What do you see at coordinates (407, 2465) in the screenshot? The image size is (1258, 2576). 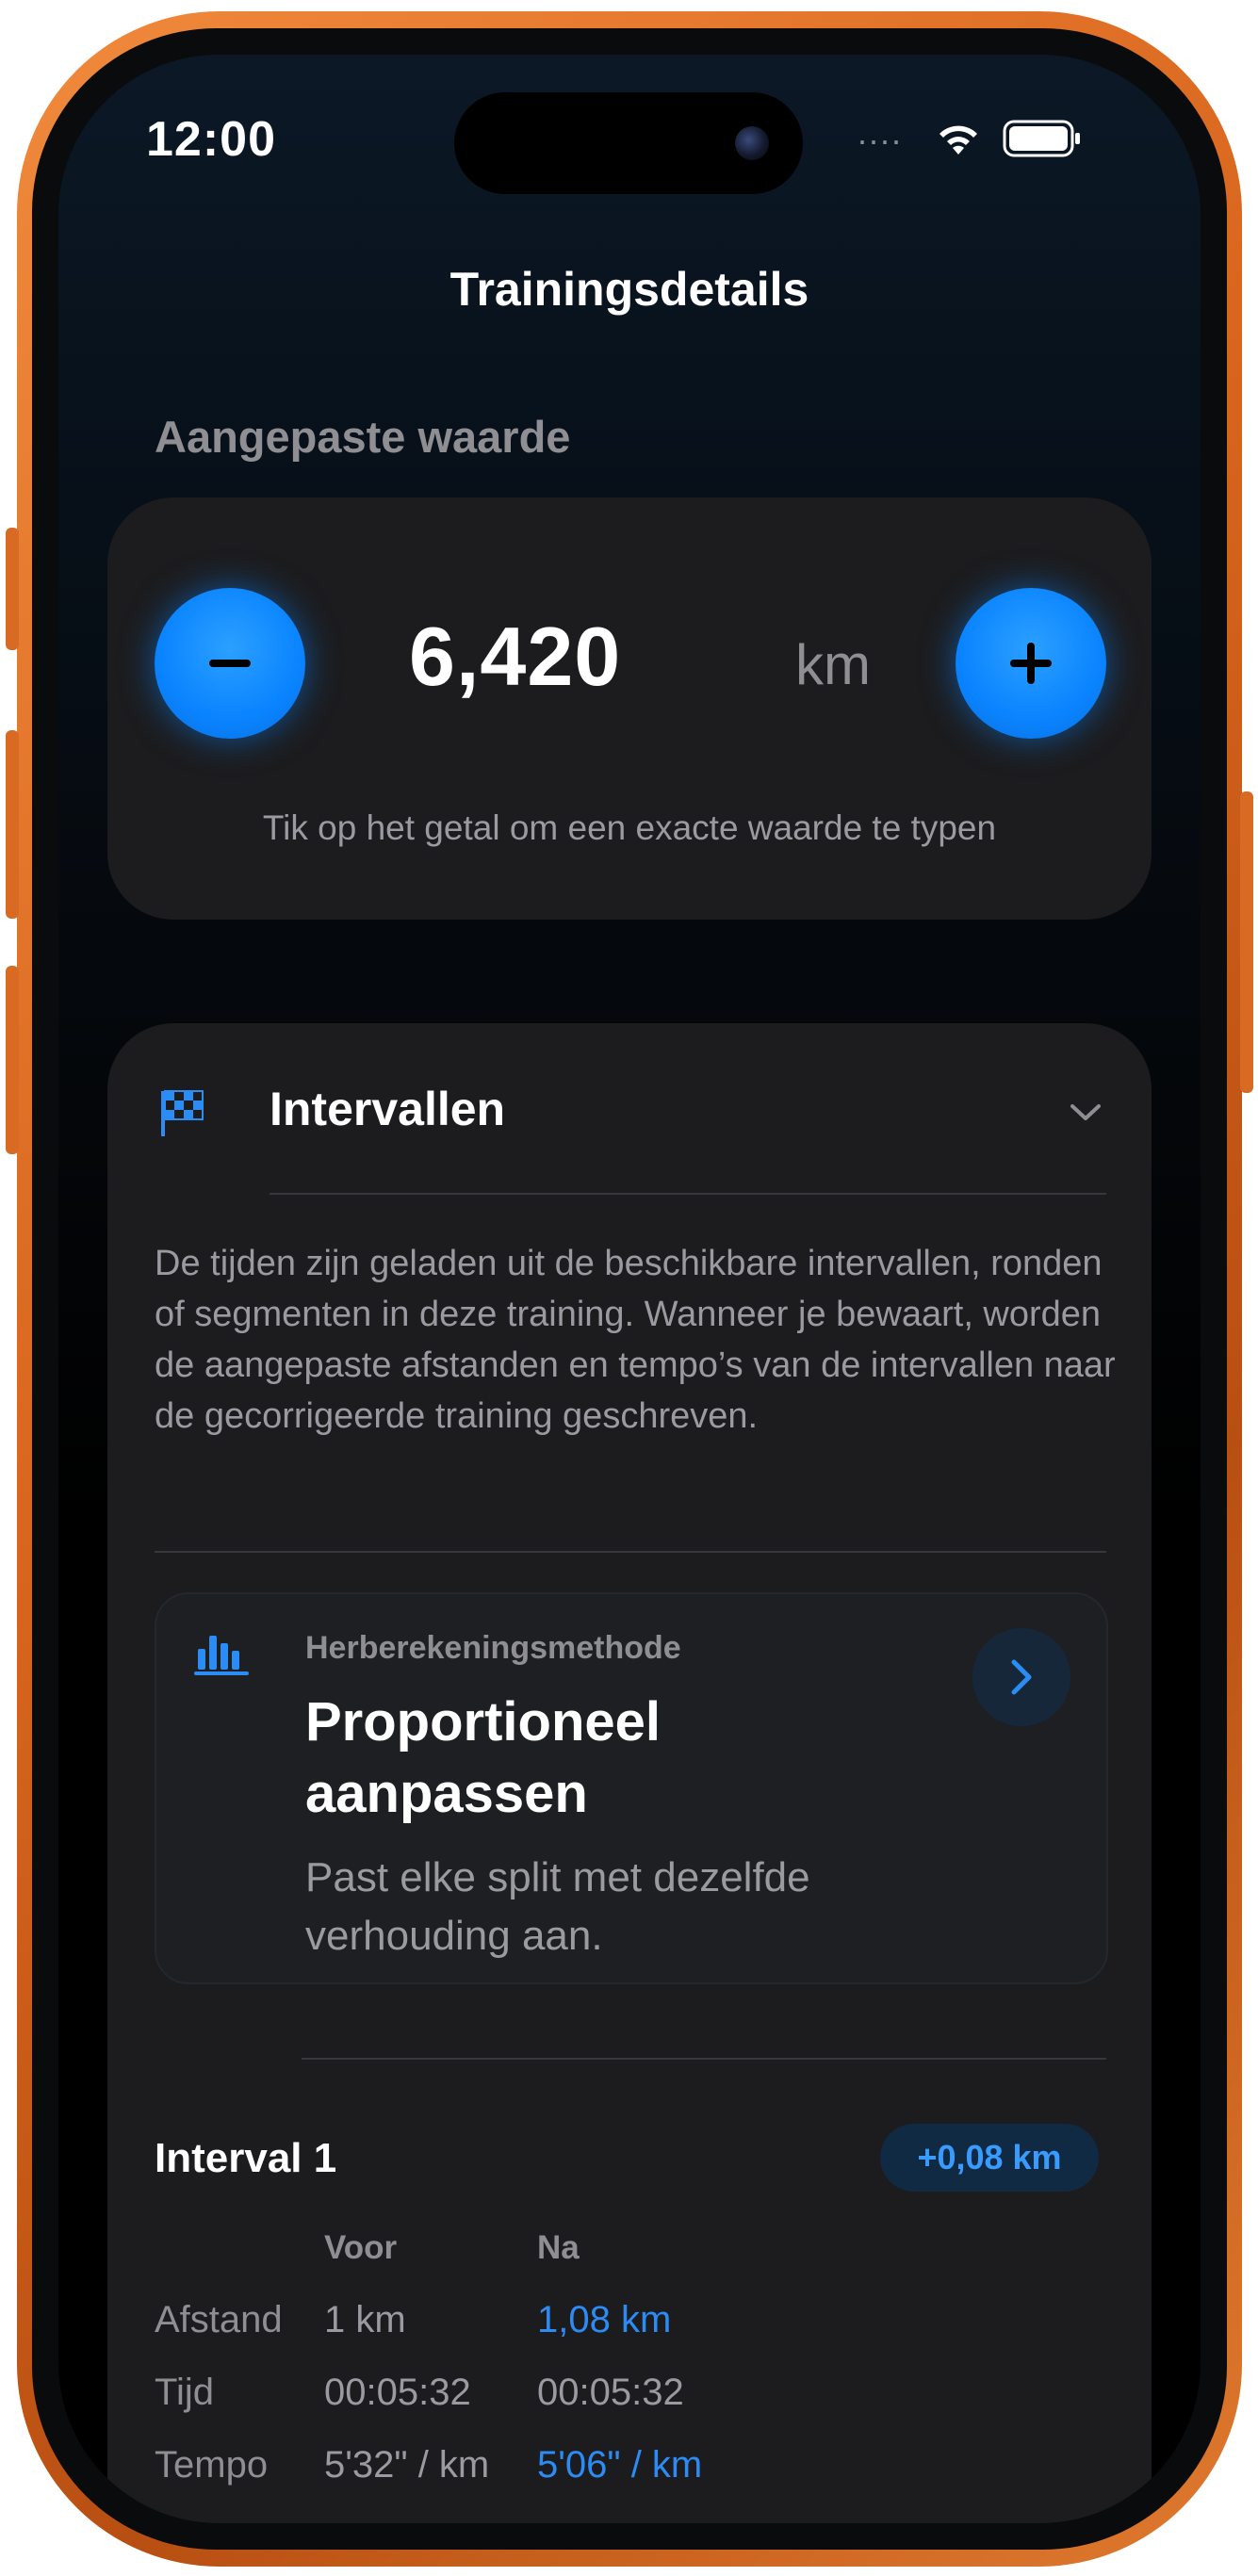 I see `pace-before: 5'32" / km` at bounding box center [407, 2465].